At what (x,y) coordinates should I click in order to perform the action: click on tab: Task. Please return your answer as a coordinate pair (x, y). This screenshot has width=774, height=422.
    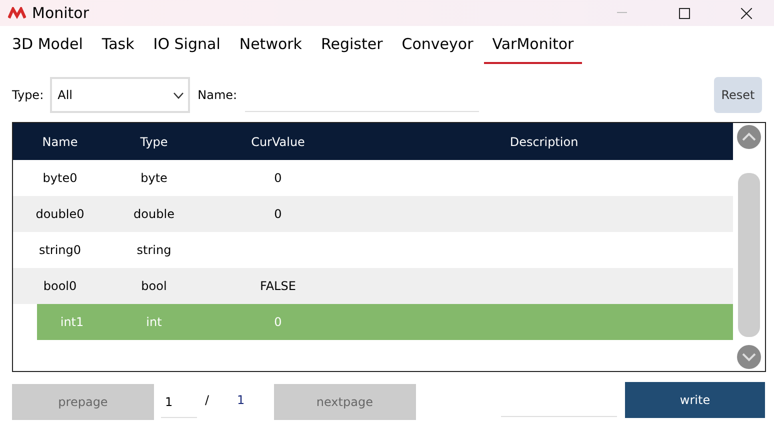
    Looking at the image, I should click on (118, 45).